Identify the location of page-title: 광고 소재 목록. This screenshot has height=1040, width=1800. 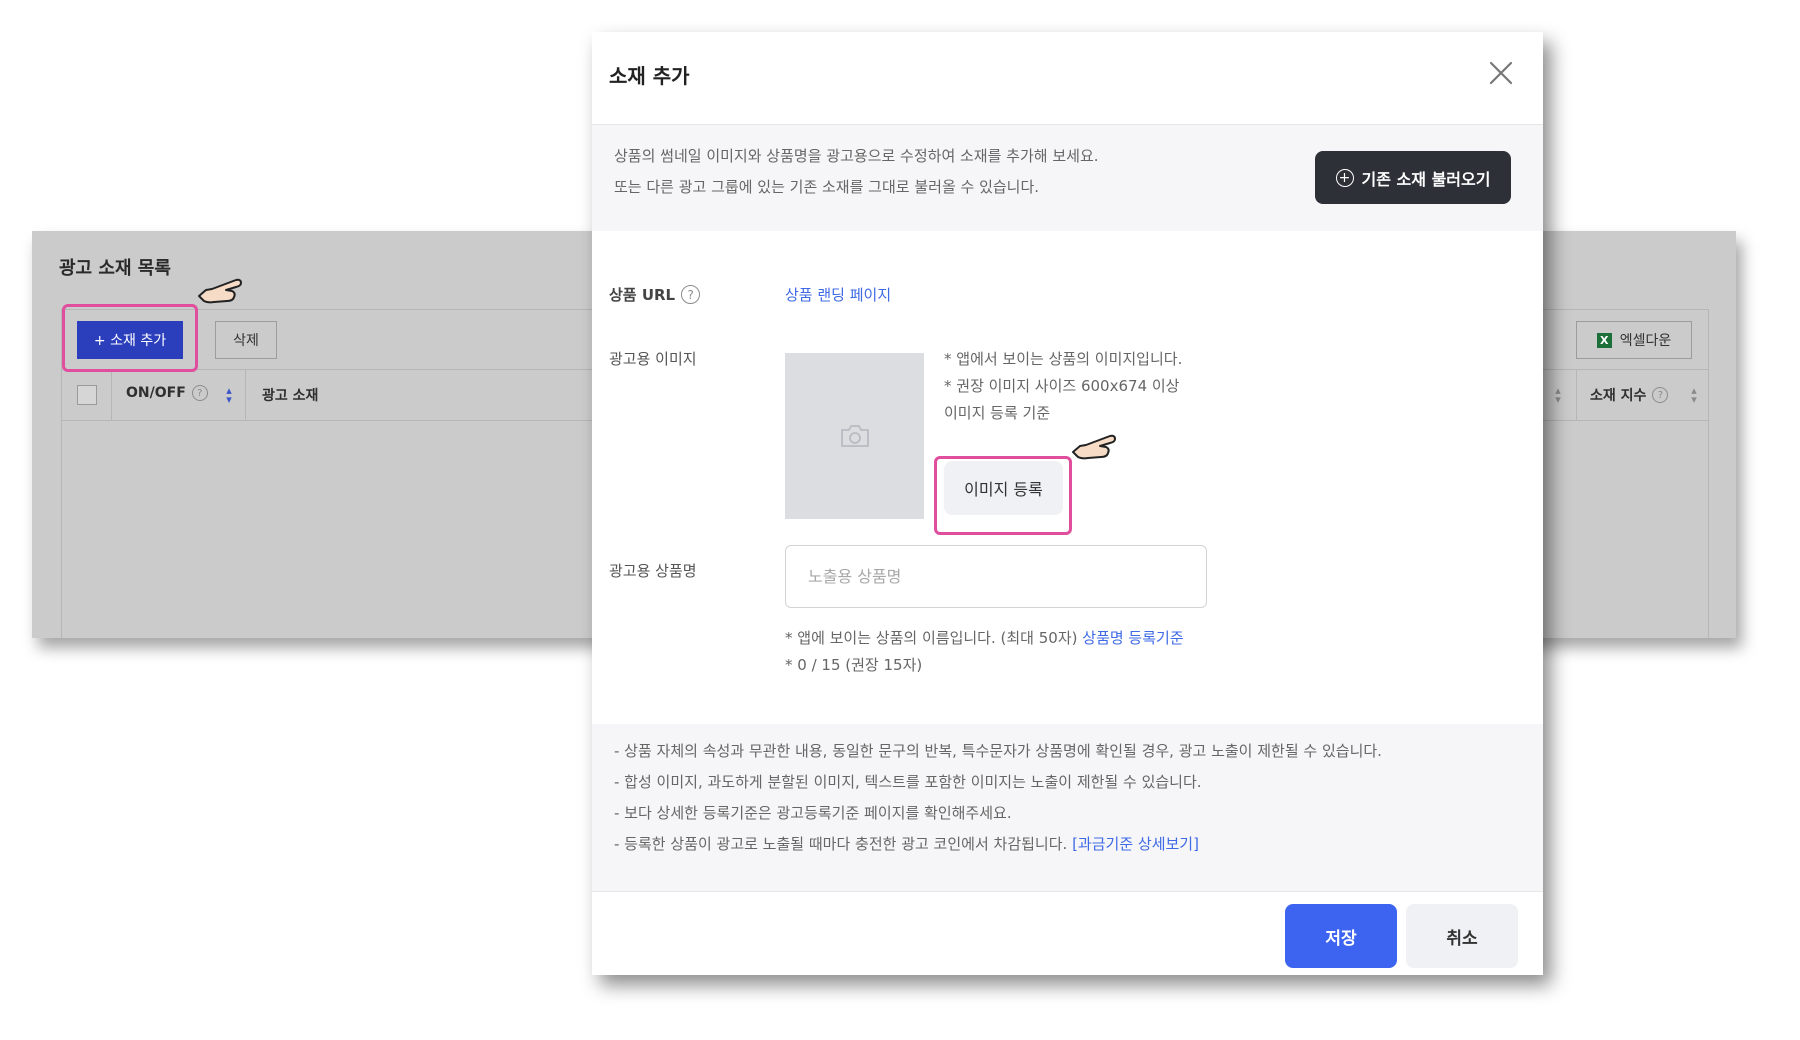
(115, 268).